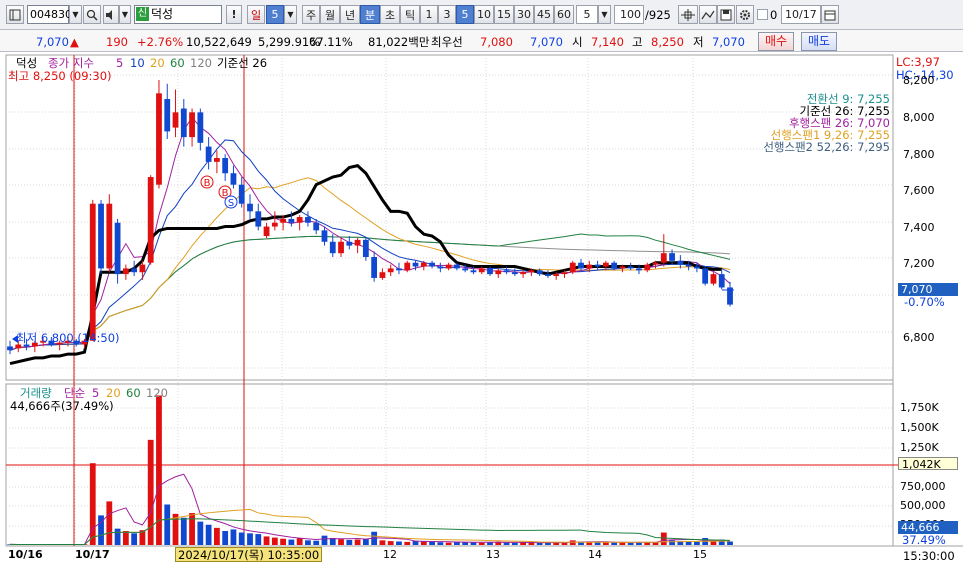  Describe the element at coordinates (290, 14) in the screenshot. I see `period-dropdown-icon: ▼` at that location.